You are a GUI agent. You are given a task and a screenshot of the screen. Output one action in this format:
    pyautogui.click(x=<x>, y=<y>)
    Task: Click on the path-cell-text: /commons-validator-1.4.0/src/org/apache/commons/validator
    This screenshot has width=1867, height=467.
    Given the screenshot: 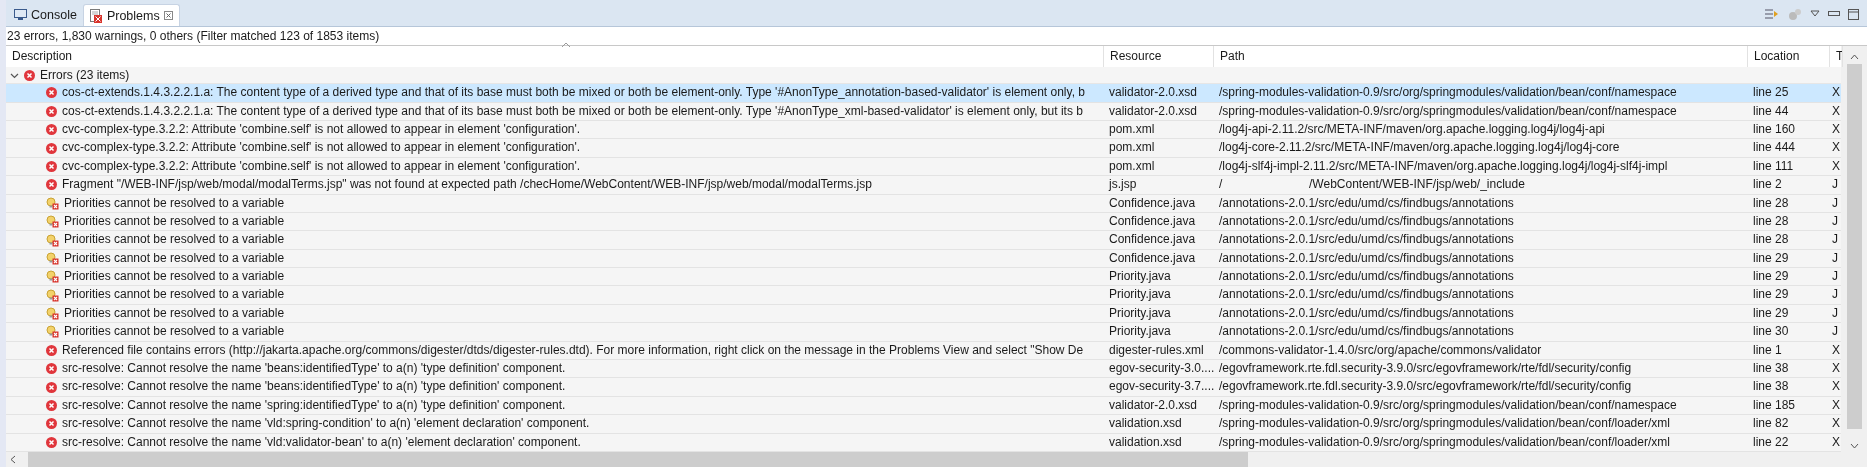 What is the action you would take?
    pyautogui.click(x=1380, y=350)
    